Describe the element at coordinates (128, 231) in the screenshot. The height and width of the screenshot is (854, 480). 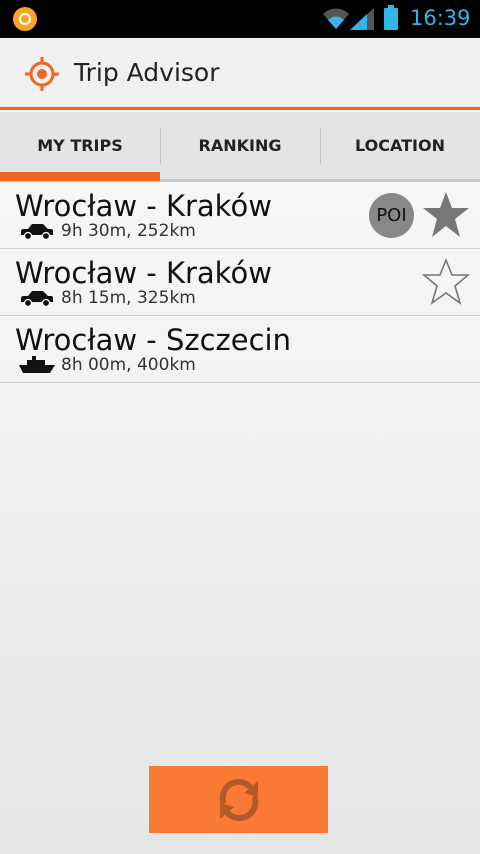
I see `trip-duration-distance: 9h 30m, 252km` at that location.